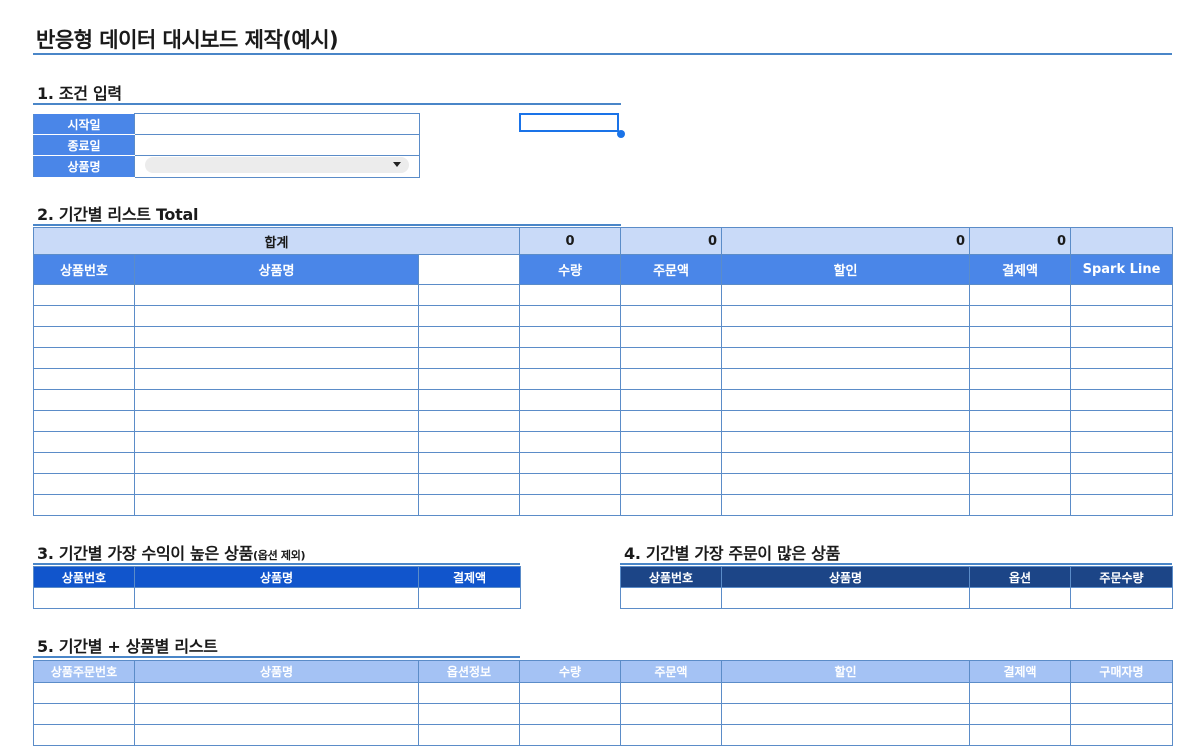  Describe the element at coordinates (277, 124) in the screenshot. I see `start-date-input` at that location.